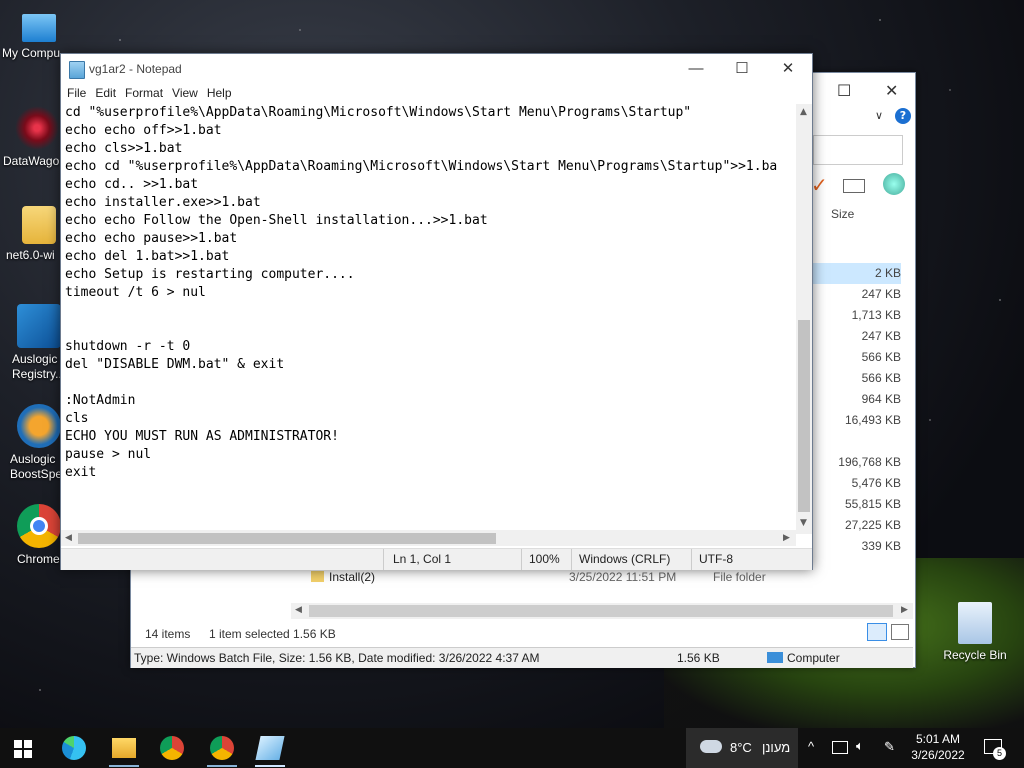 This screenshot has height=768, width=1024. I want to click on details-view-icon, so click(877, 632).